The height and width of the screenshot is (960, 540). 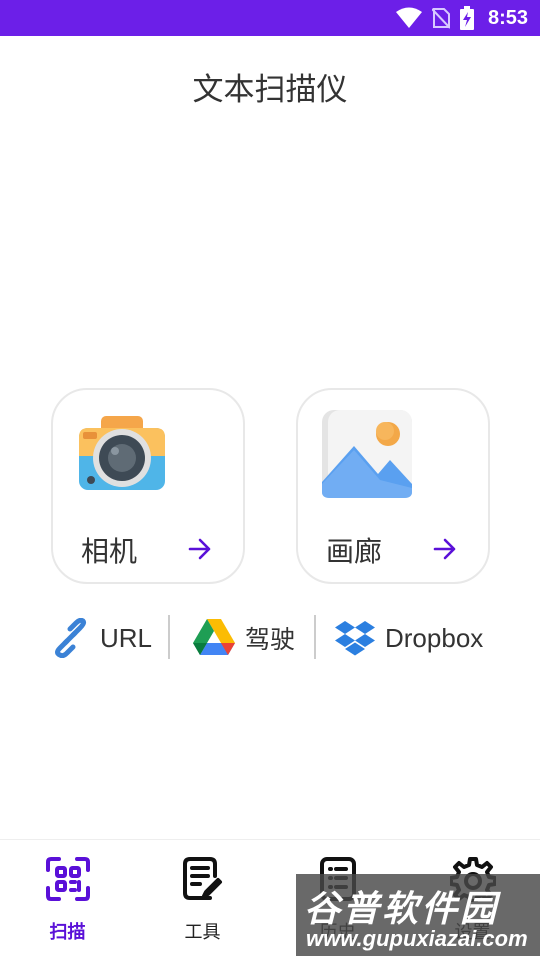 What do you see at coordinates (68, 879) in the screenshot?
I see `qr-scan-icon` at bounding box center [68, 879].